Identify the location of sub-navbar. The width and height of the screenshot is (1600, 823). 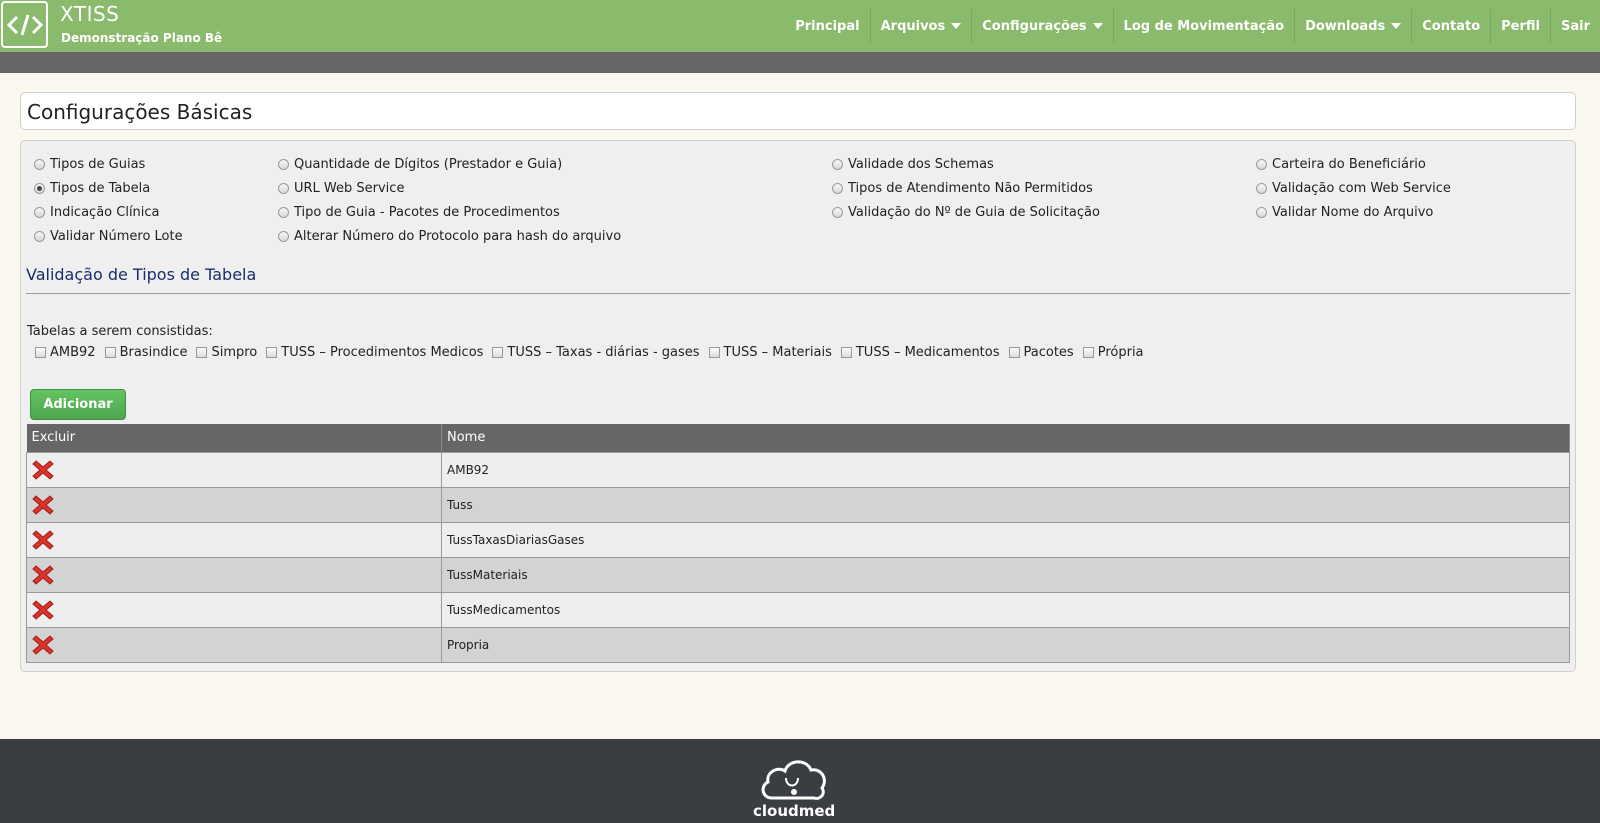
(800, 62).